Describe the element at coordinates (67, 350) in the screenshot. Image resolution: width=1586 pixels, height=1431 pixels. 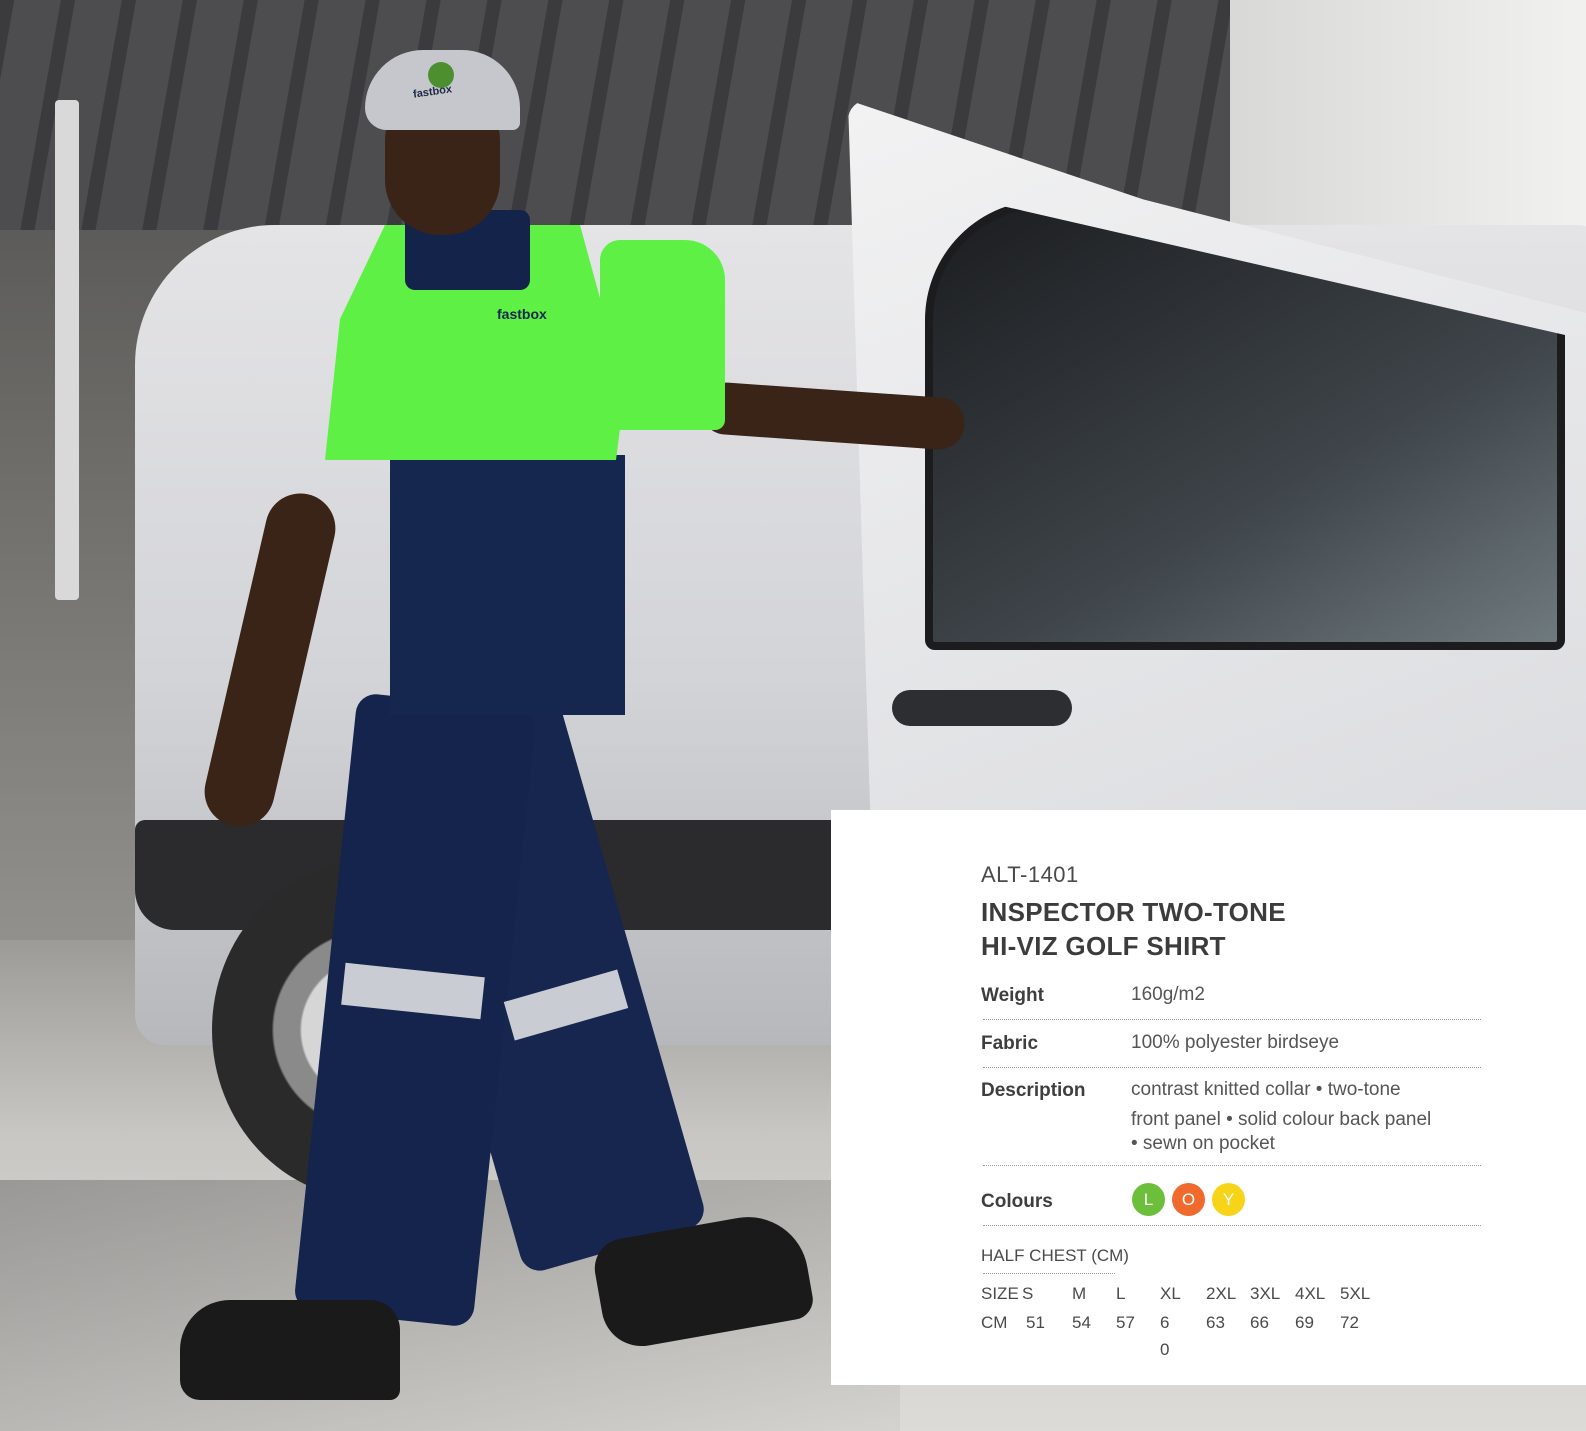
I see `drain-pipe` at that location.